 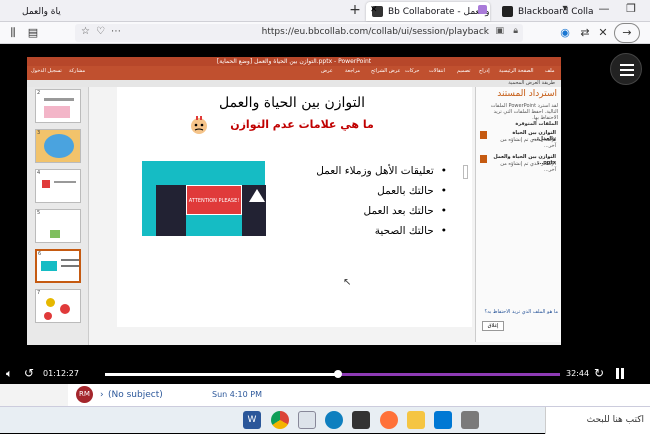 I want to click on slide-thumb-2: 2, so click(x=58, y=106).